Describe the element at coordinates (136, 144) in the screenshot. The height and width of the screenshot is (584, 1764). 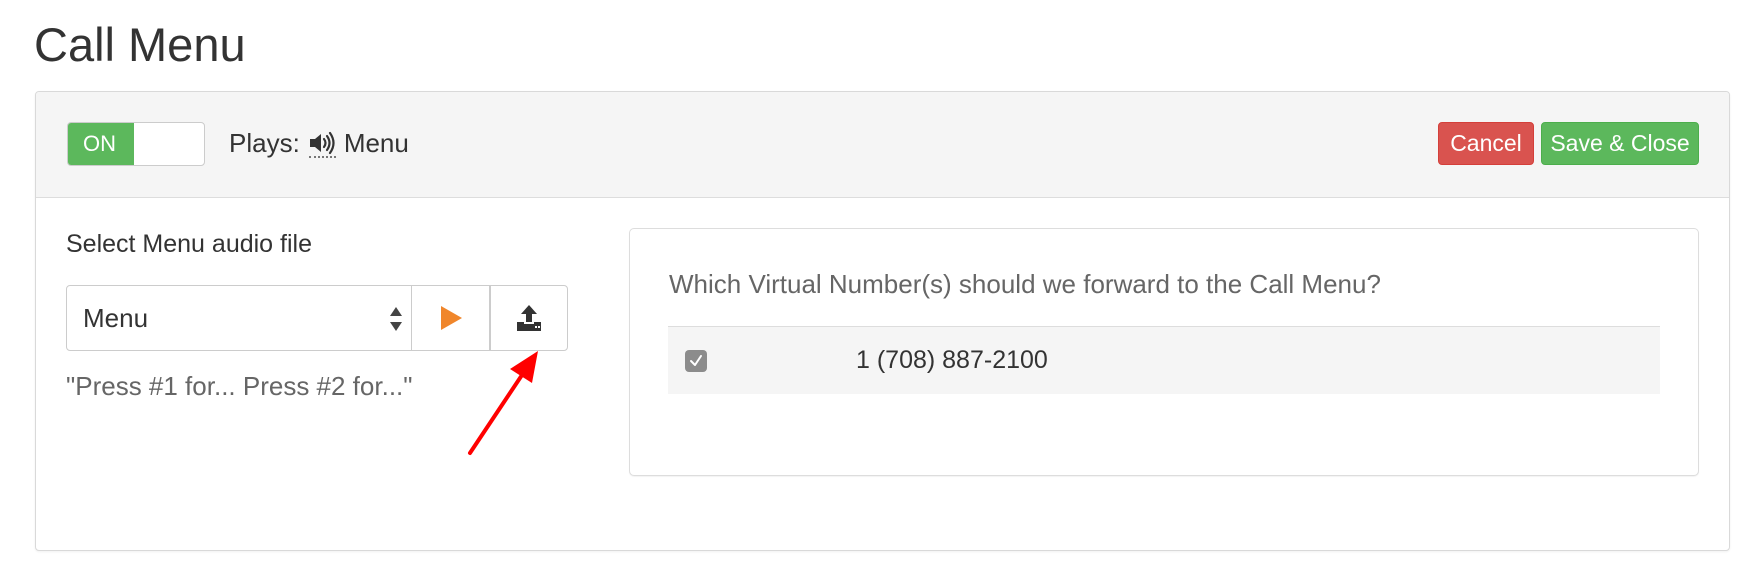
I see `on-off-toggle: ON` at that location.